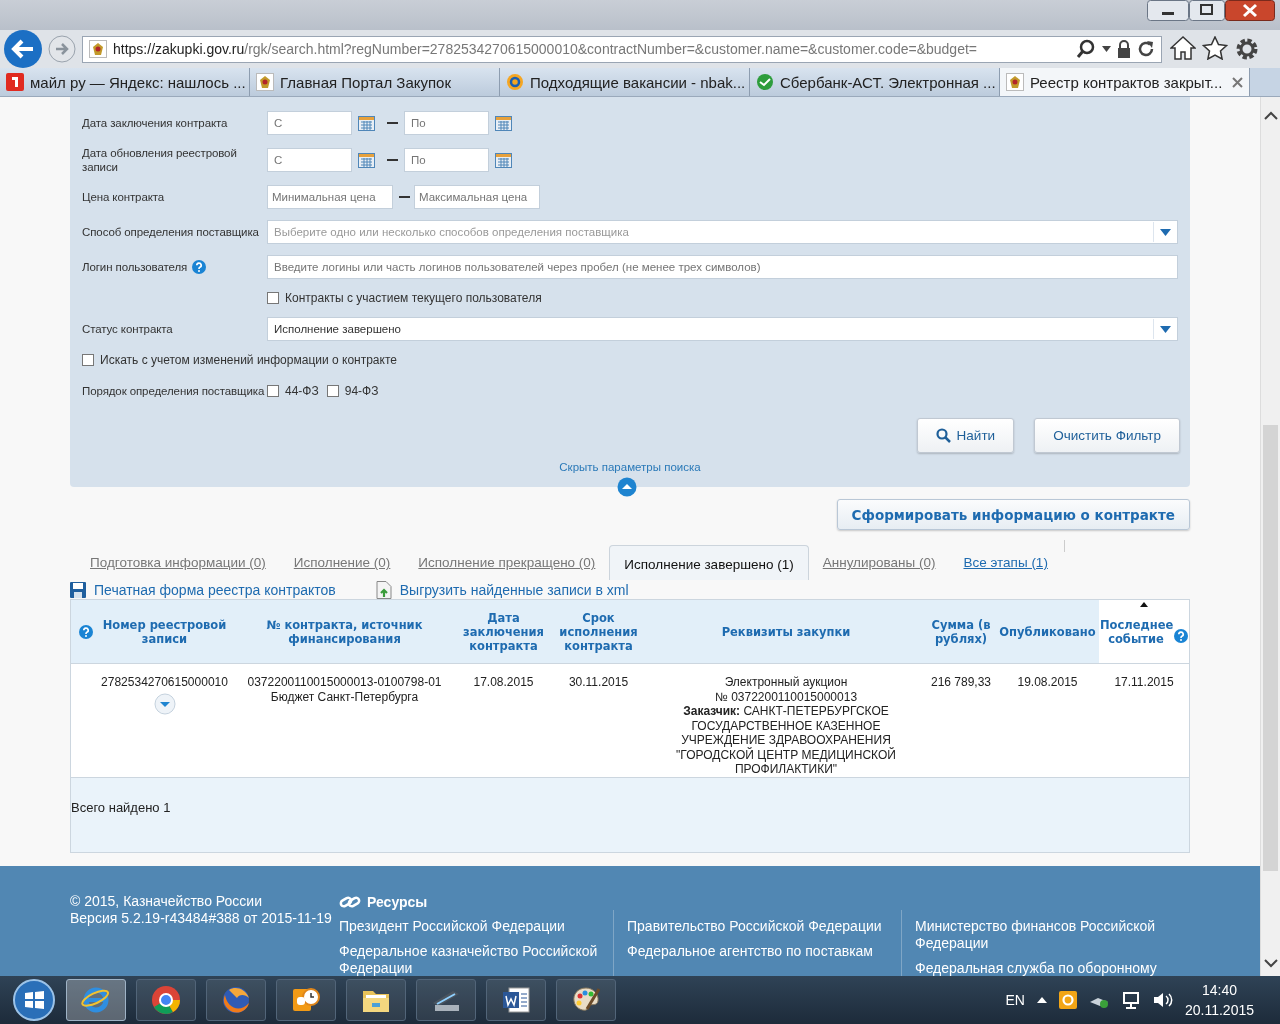 The width and height of the screenshot is (1280, 1024). What do you see at coordinates (1015, 1000) in the screenshot?
I see `language-indicator: EN` at bounding box center [1015, 1000].